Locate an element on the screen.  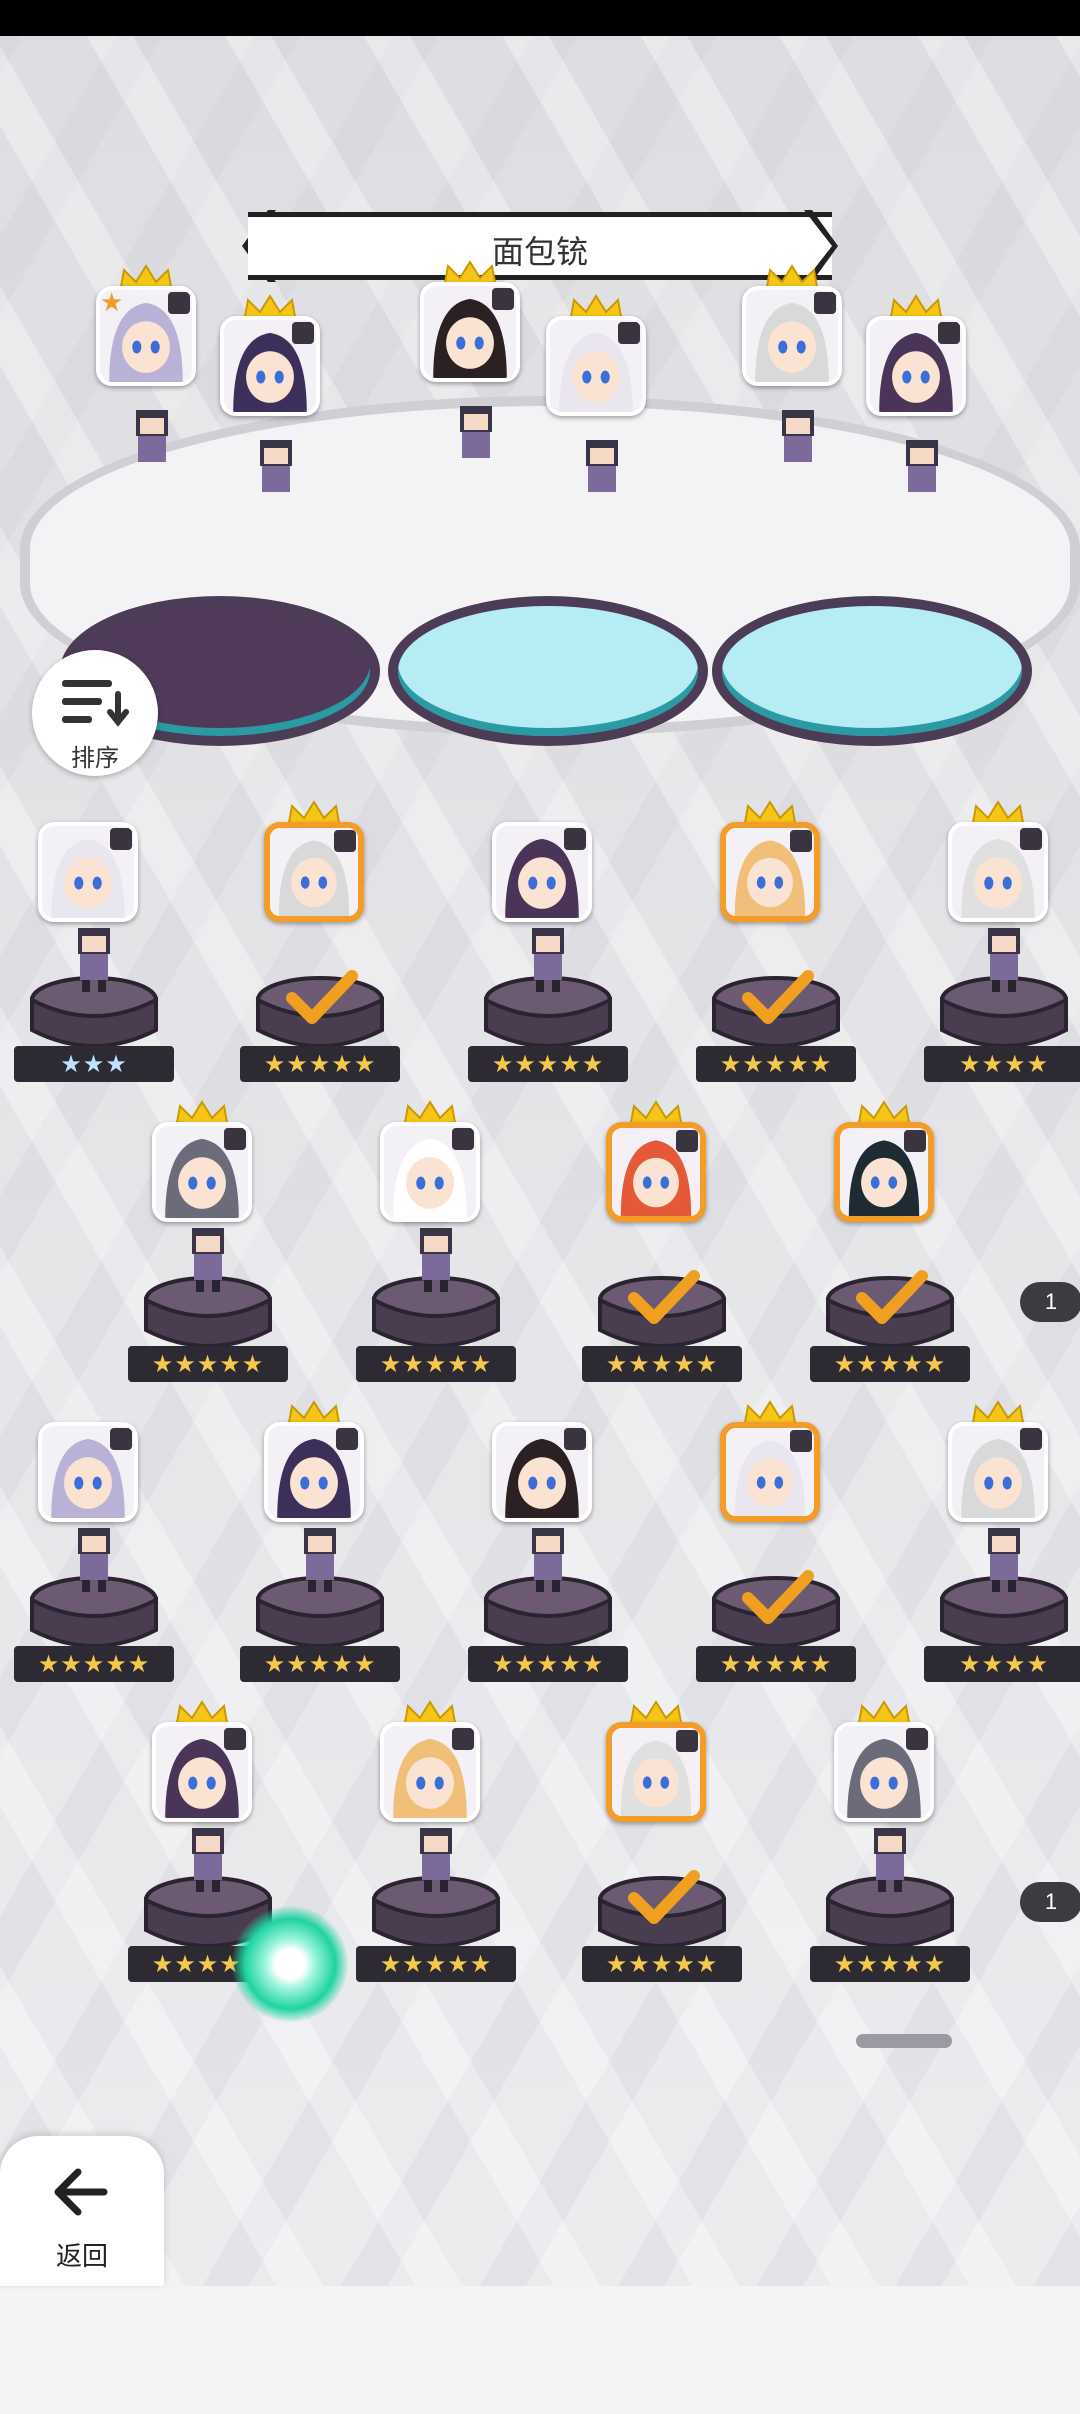
stage-pedestal-right is located at coordinates (872, 671).